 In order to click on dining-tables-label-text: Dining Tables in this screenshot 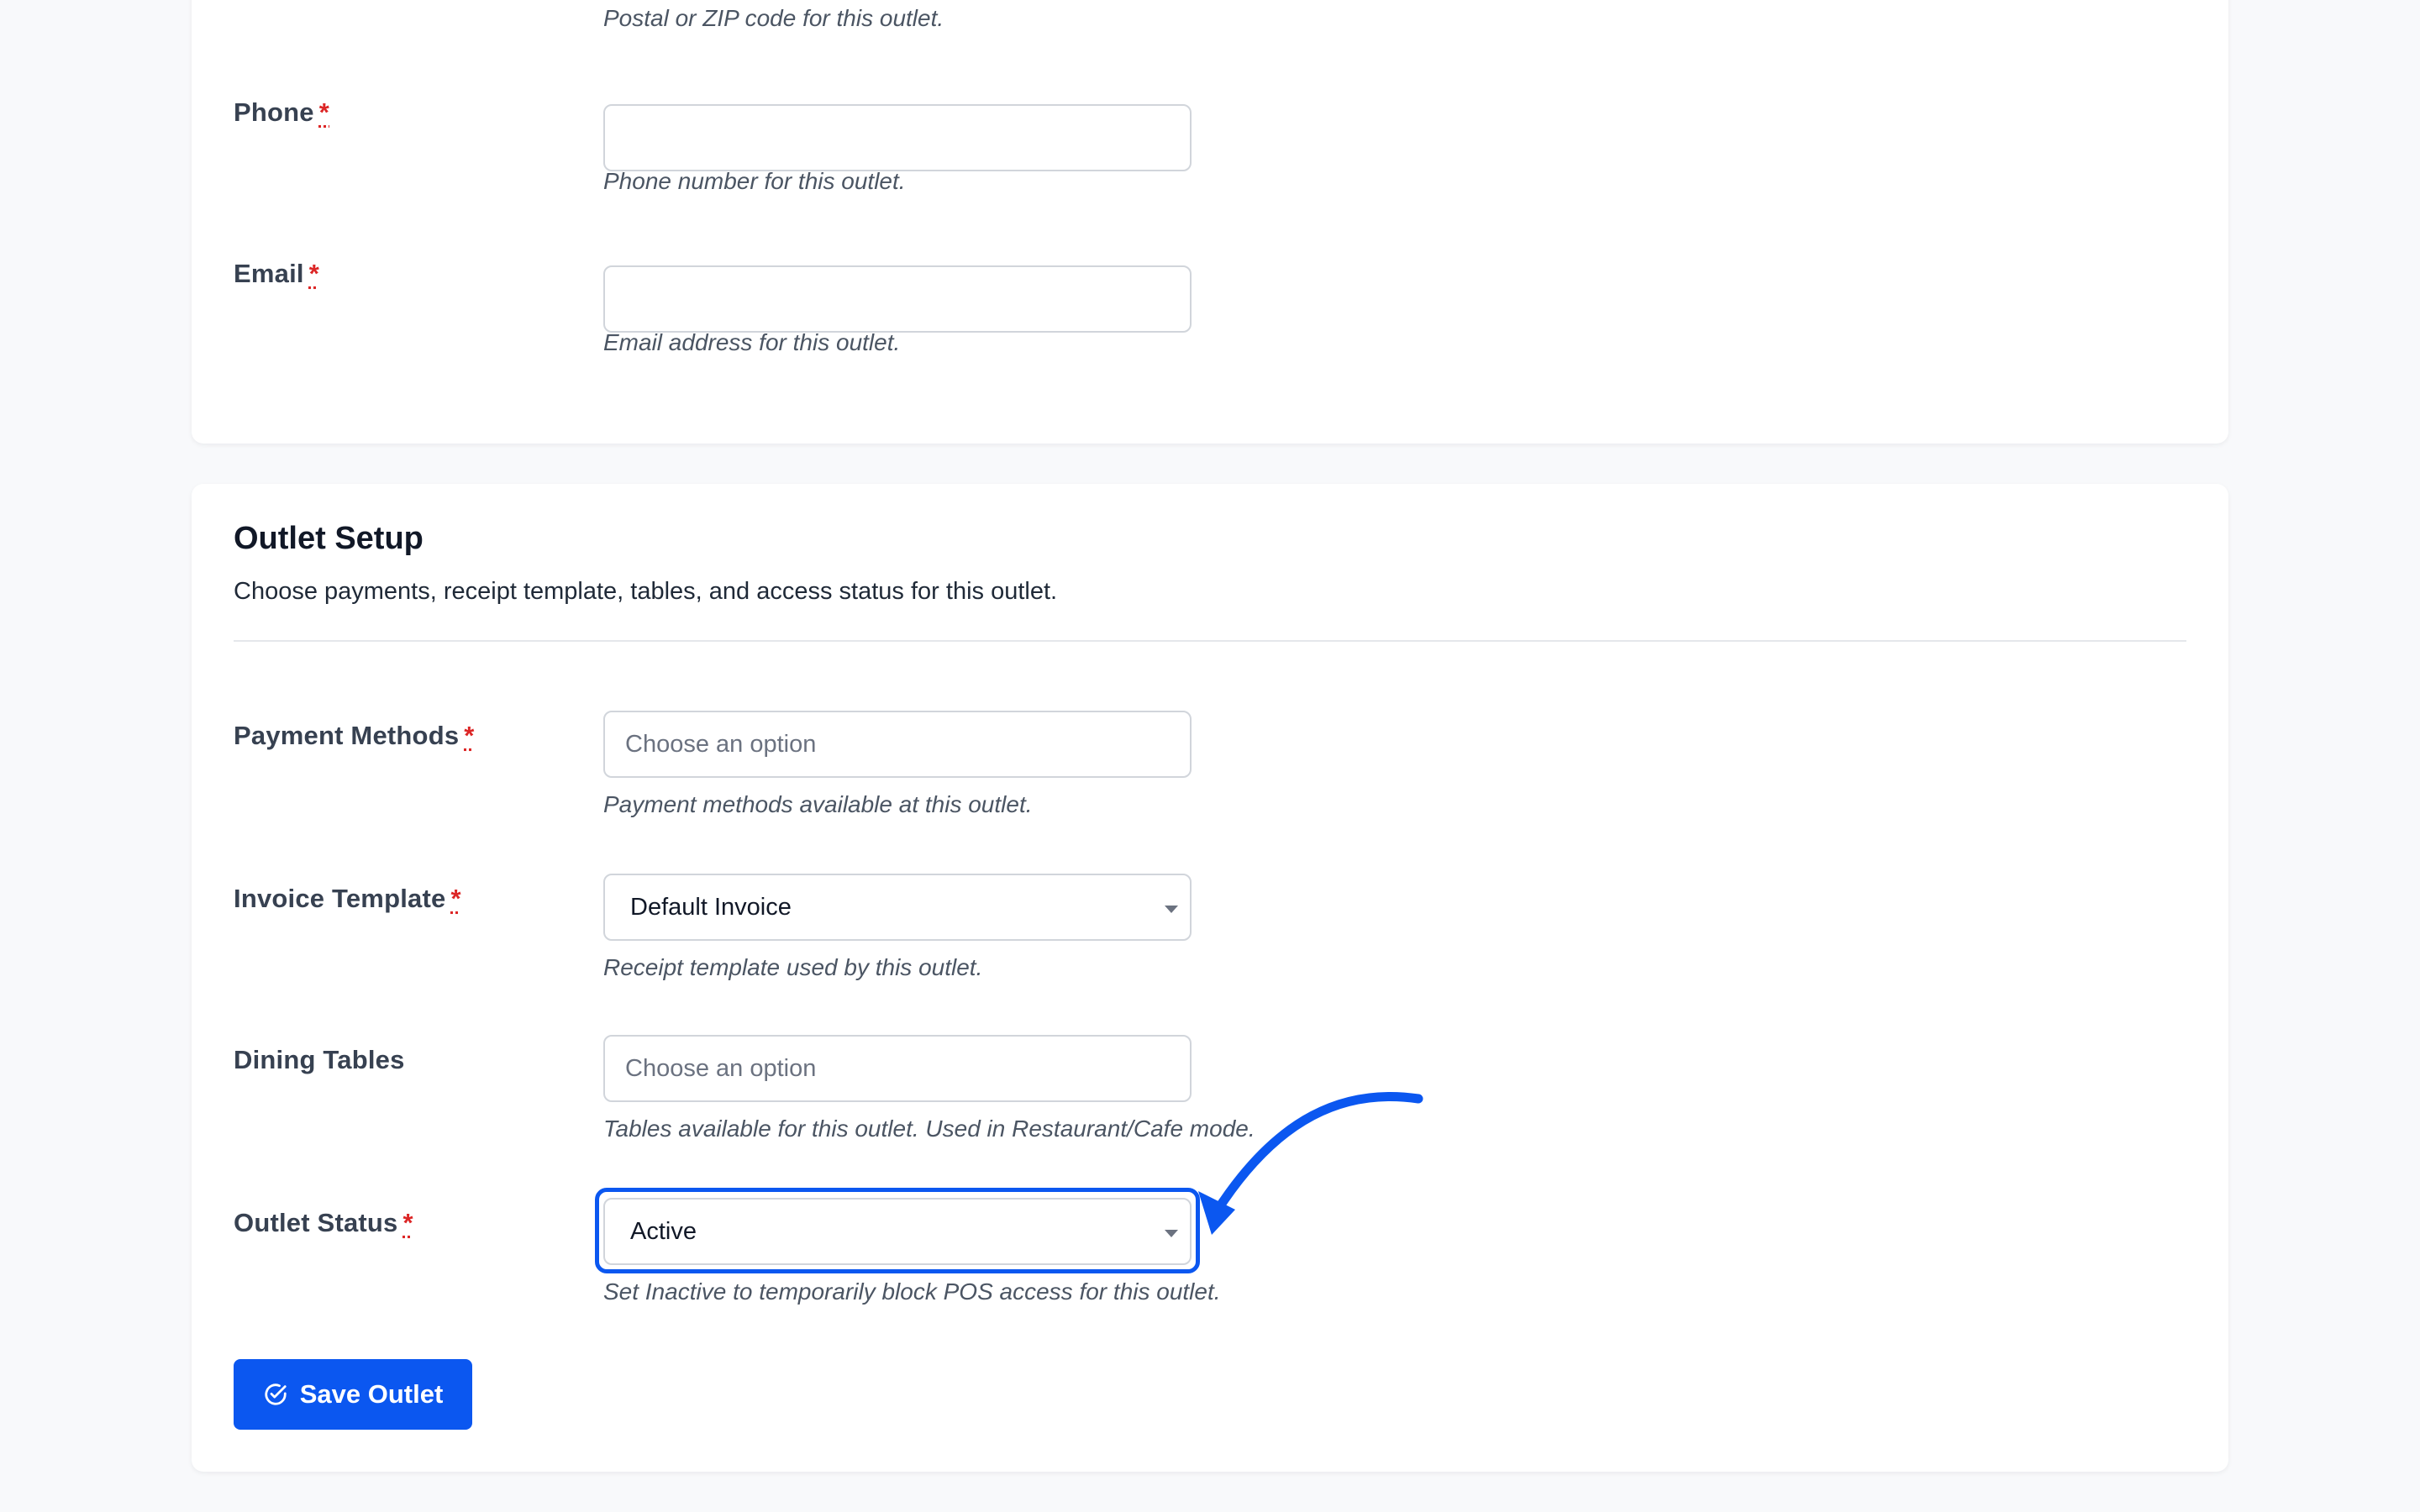, I will do `click(319, 1059)`.